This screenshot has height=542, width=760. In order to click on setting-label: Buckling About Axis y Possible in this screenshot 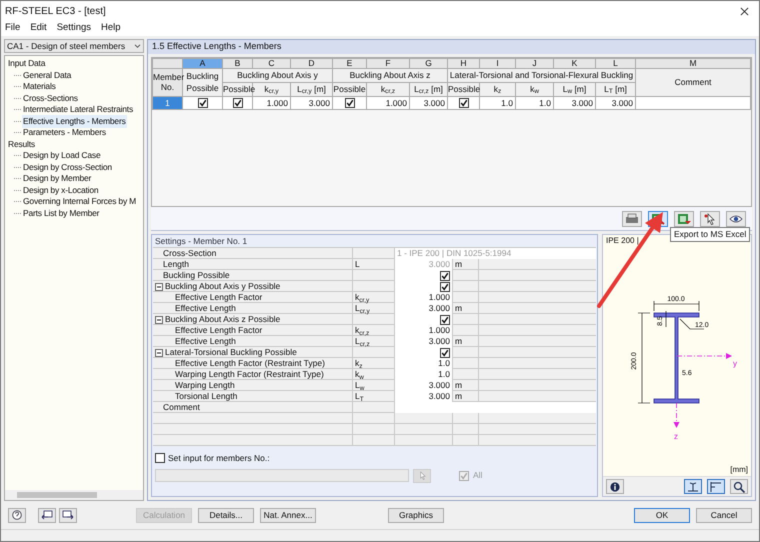, I will do `click(222, 286)`.